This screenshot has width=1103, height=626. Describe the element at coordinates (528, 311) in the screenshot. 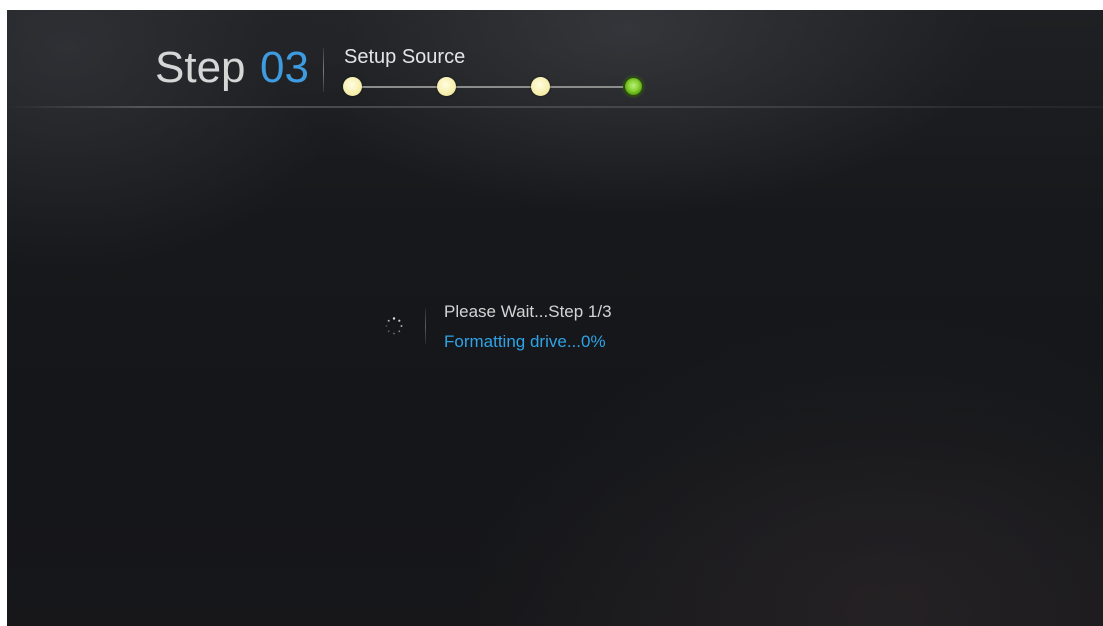

I see `status-message: Please Wait...Step 1/3` at that location.